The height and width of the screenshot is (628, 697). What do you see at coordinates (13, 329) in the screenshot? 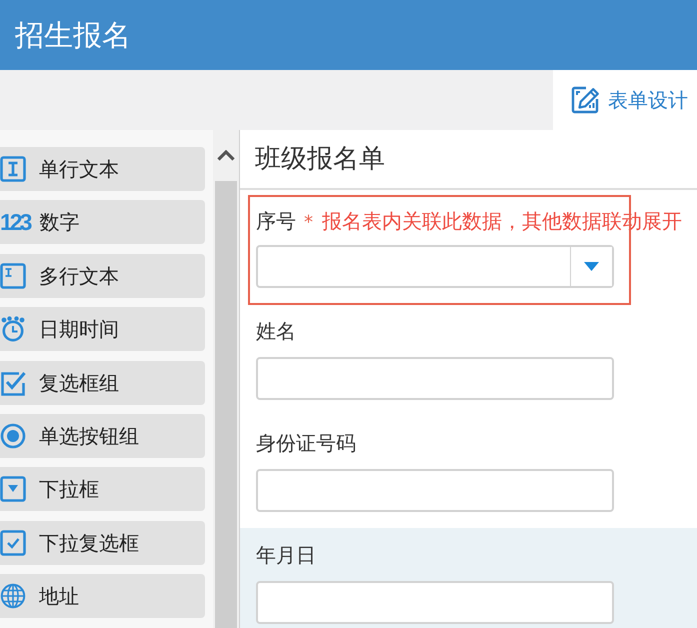
I see `alarm-clock-icon` at bounding box center [13, 329].